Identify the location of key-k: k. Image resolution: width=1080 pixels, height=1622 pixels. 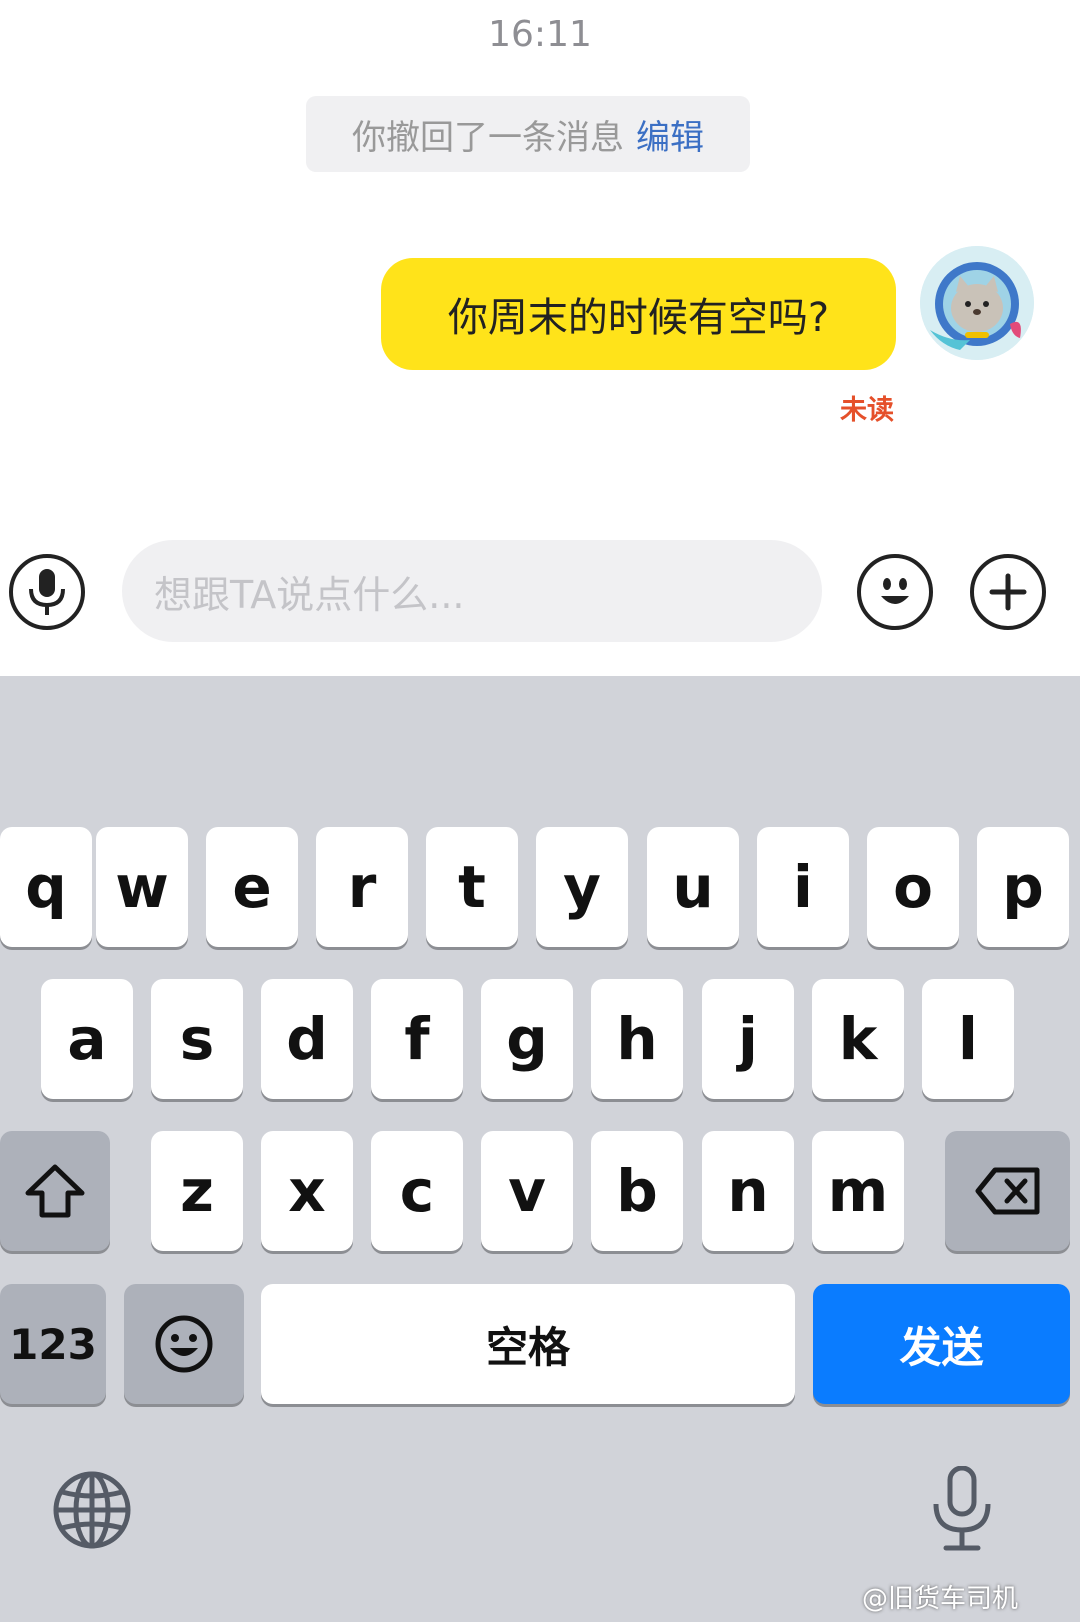
(858, 1039).